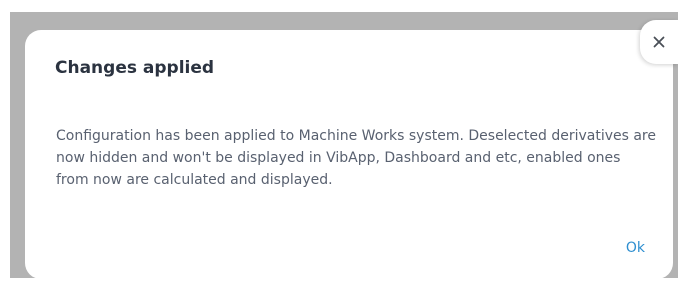  I want to click on close-button, so click(659, 42).